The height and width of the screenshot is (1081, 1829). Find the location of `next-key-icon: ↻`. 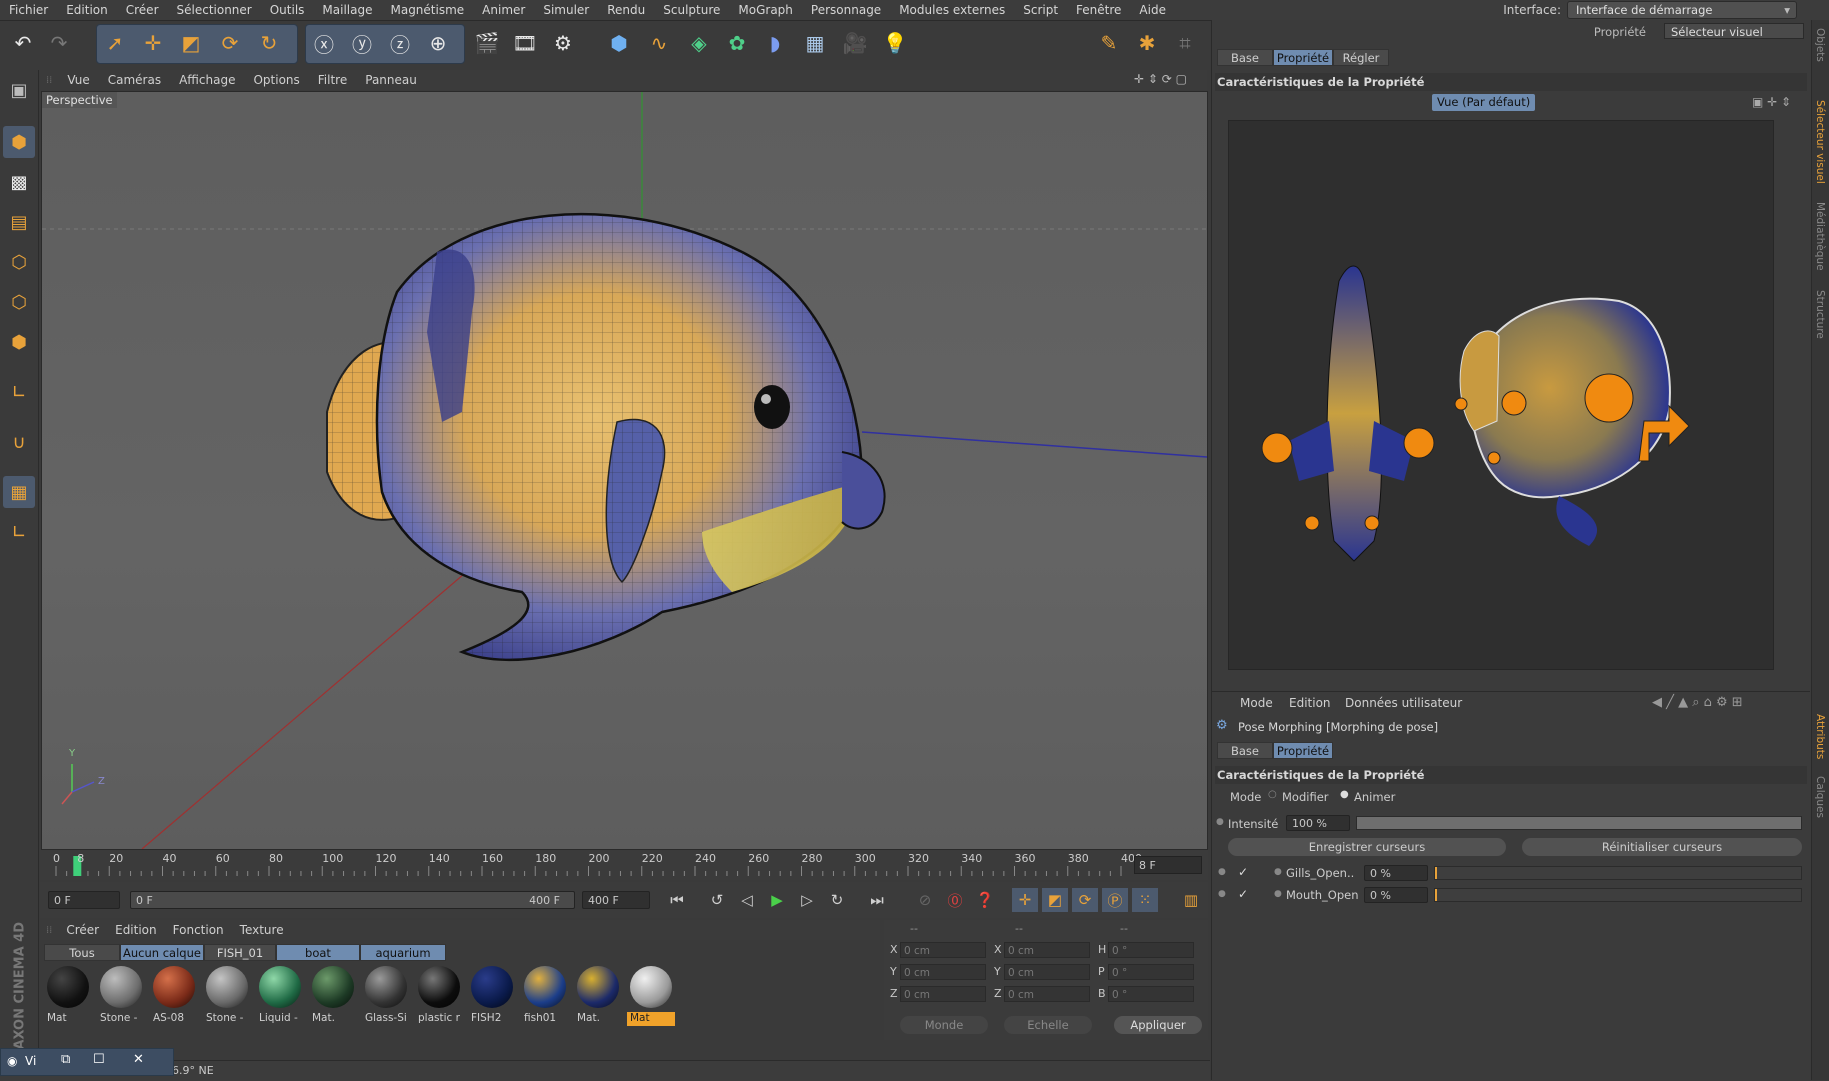

next-key-icon: ↻ is located at coordinates (837, 900).